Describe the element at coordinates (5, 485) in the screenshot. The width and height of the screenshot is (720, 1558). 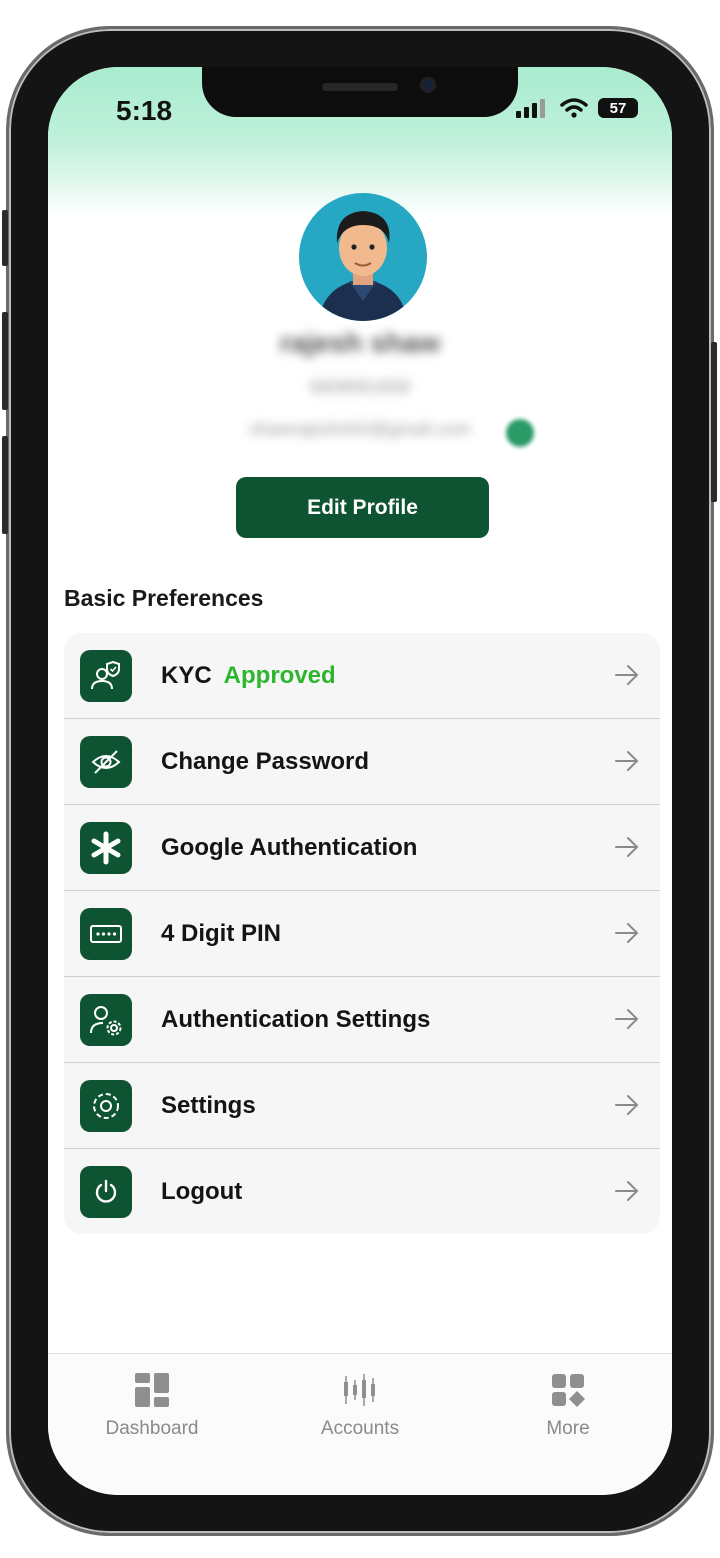
I see `volume-down-button` at that location.